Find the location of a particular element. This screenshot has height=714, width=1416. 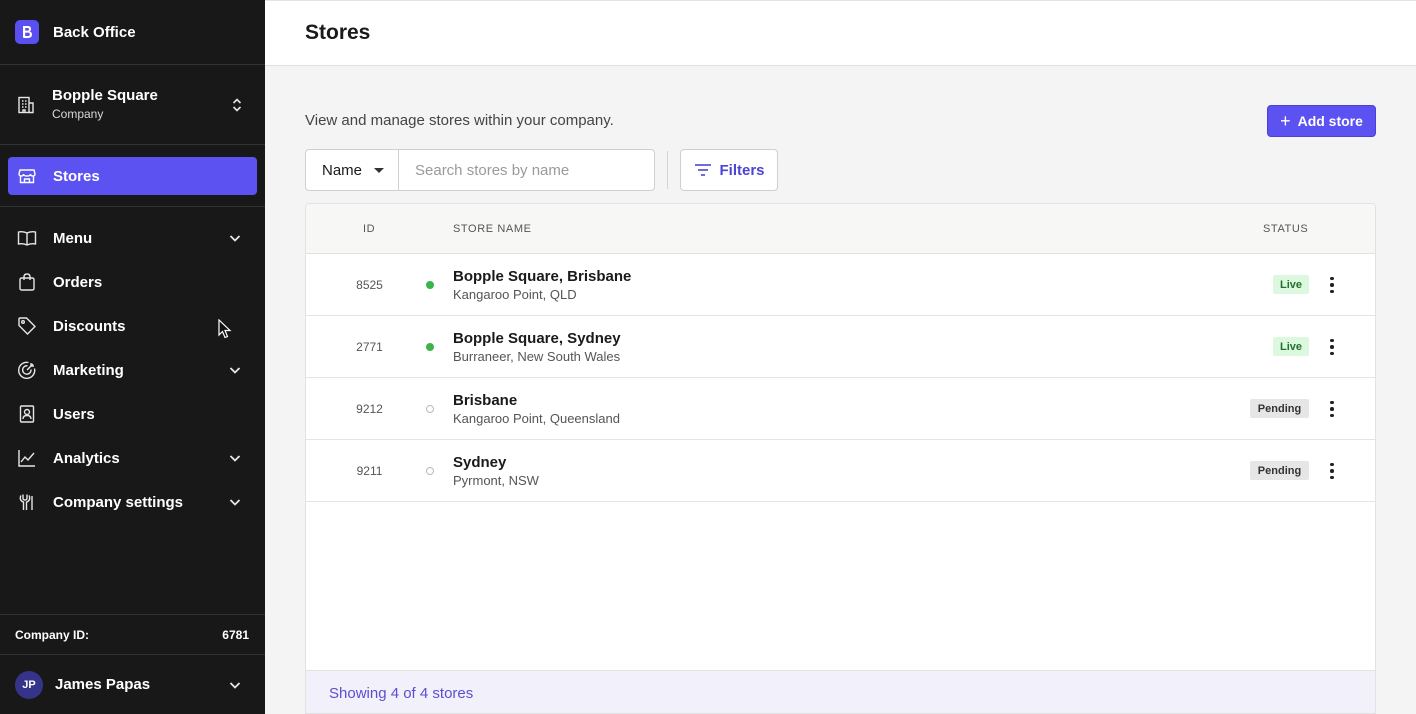

tag-icon is located at coordinates (27, 326).